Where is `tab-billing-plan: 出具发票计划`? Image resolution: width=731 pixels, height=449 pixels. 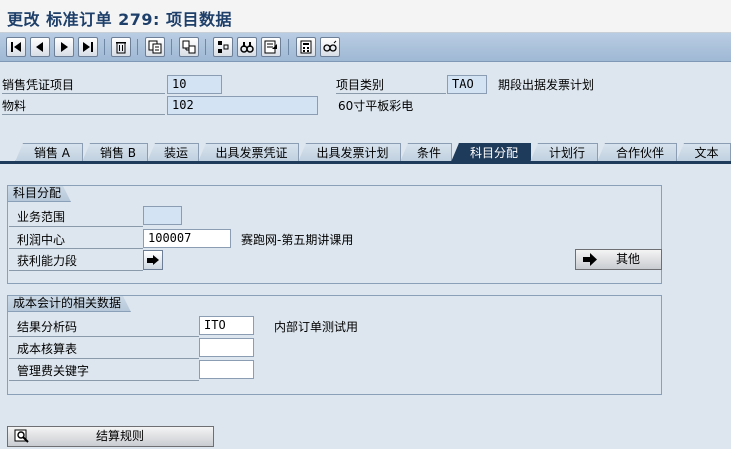
tab-billing-plan: 出具发票计划 is located at coordinates (349, 152).